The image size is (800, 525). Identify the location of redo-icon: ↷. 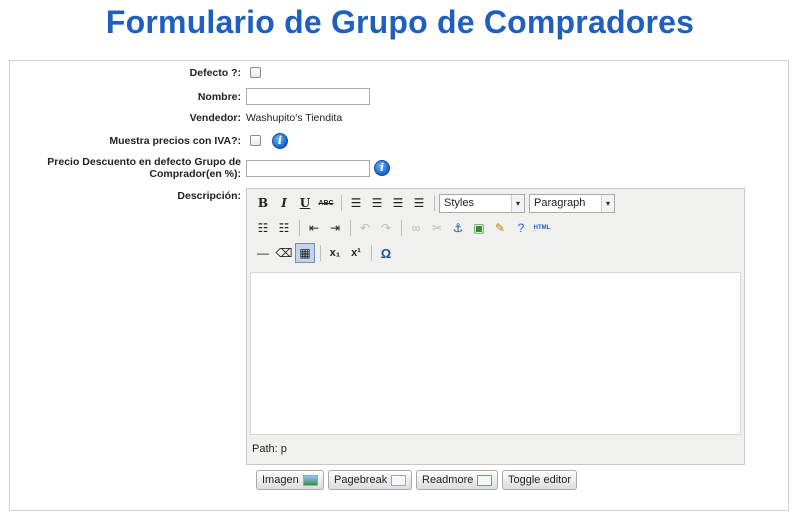
(386, 228).